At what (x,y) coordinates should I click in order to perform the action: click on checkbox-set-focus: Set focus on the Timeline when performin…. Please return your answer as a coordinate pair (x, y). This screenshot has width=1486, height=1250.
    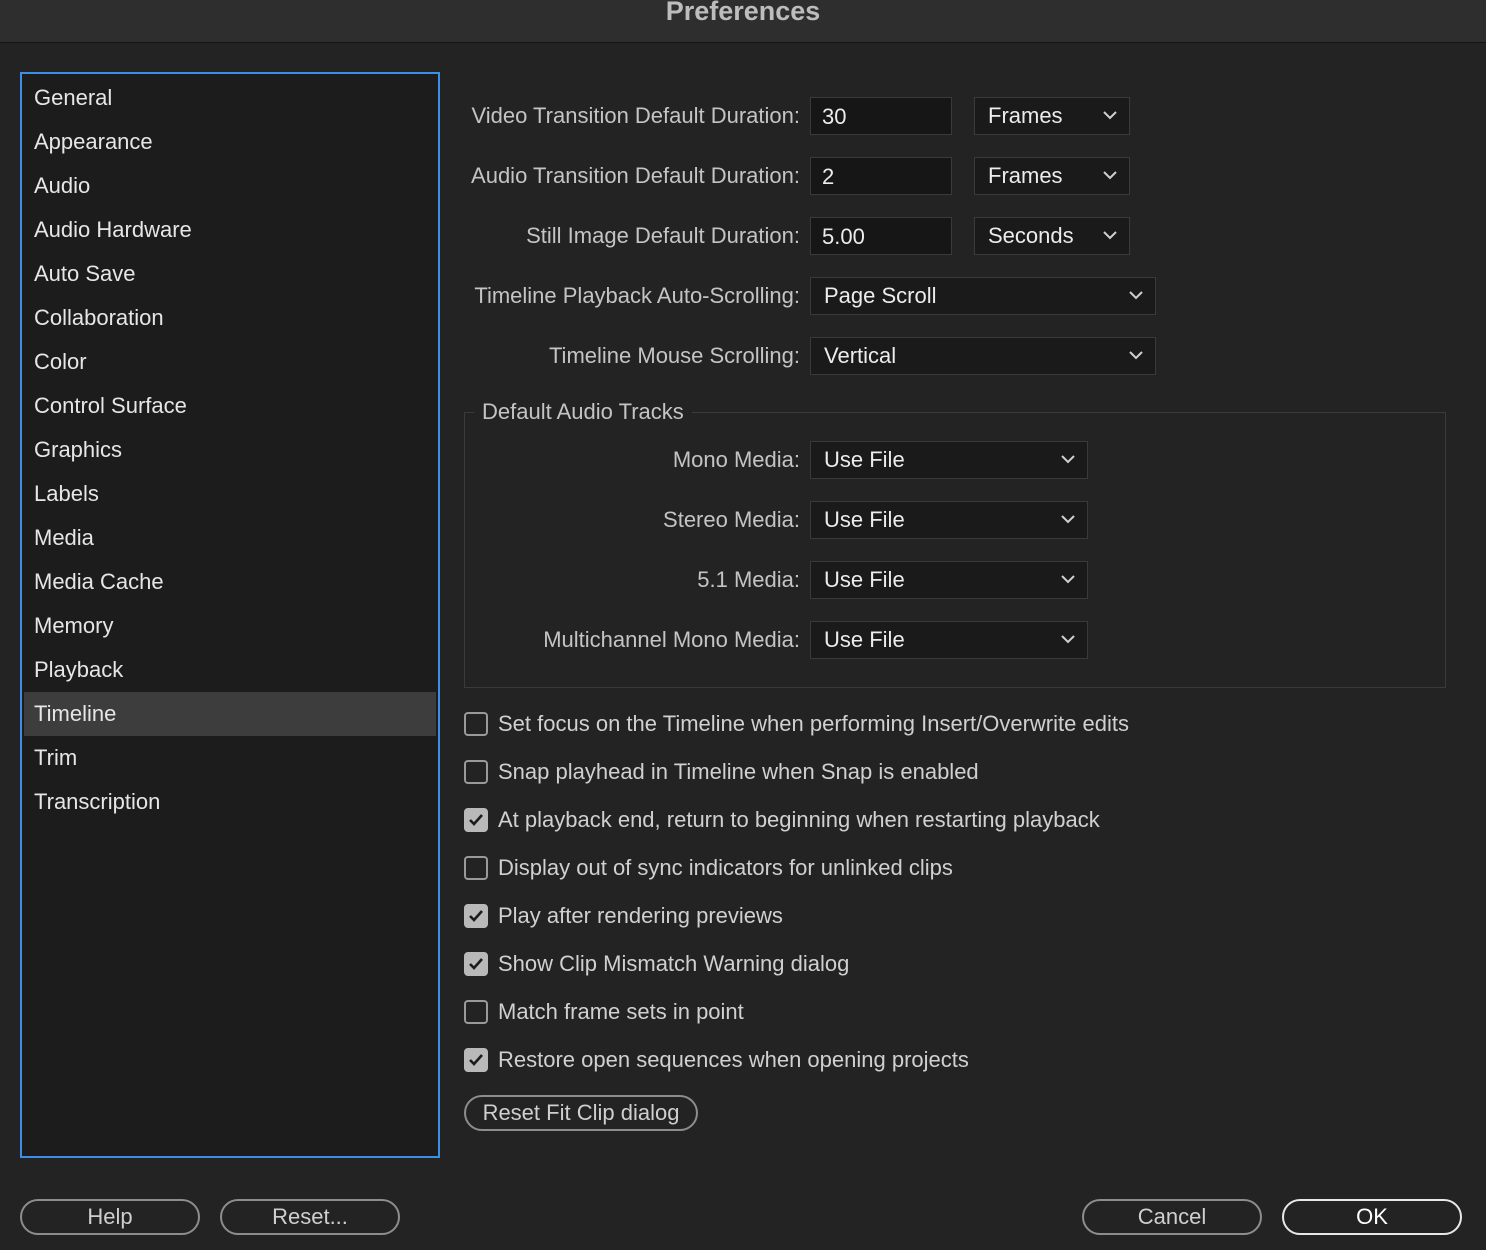
    Looking at the image, I should click on (796, 724).